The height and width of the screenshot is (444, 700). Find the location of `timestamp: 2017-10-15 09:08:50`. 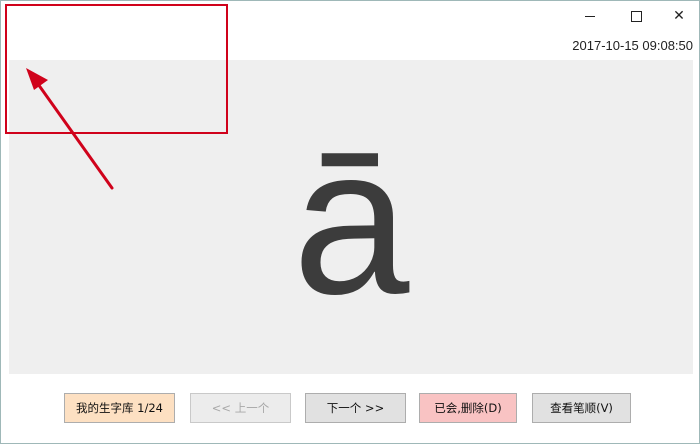

timestamp: 2017-10-15 09:08:50 is located at coordinates (632, 45).